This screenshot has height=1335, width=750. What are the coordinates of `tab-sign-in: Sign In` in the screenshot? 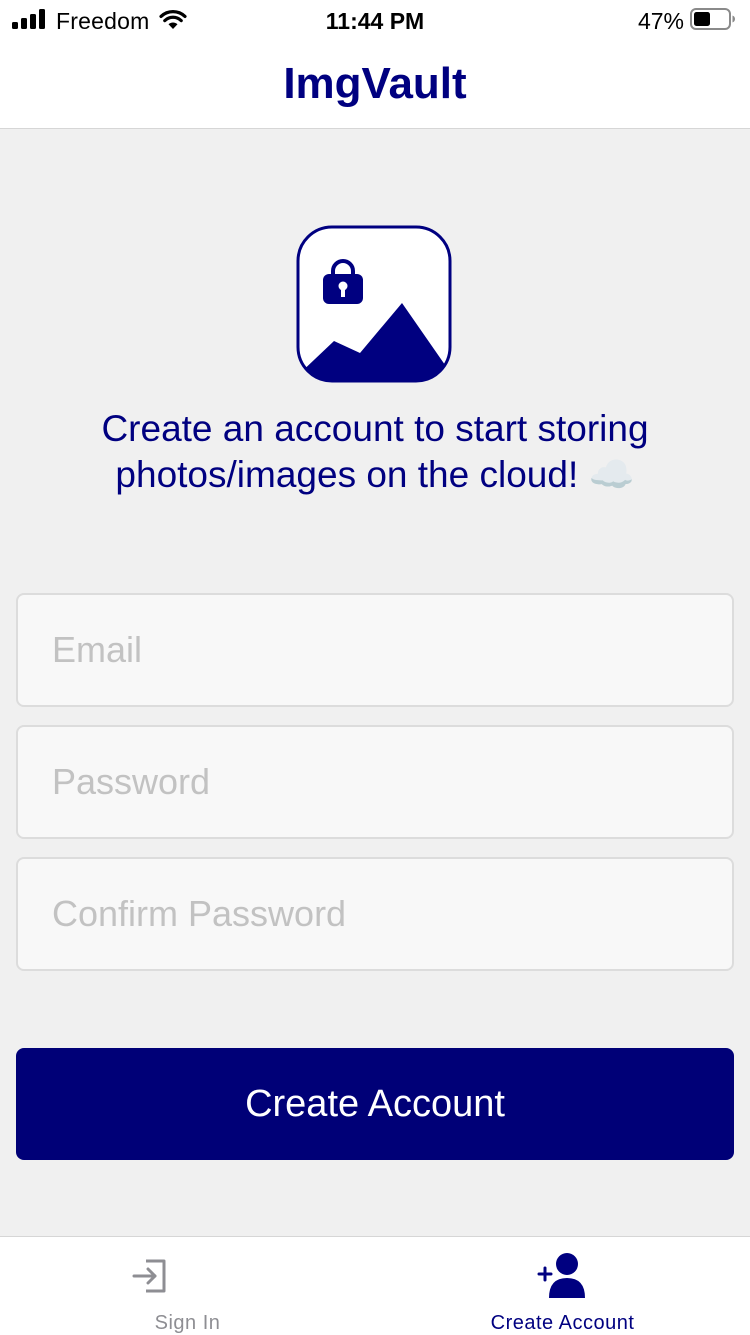 It's located at (187, 1286).